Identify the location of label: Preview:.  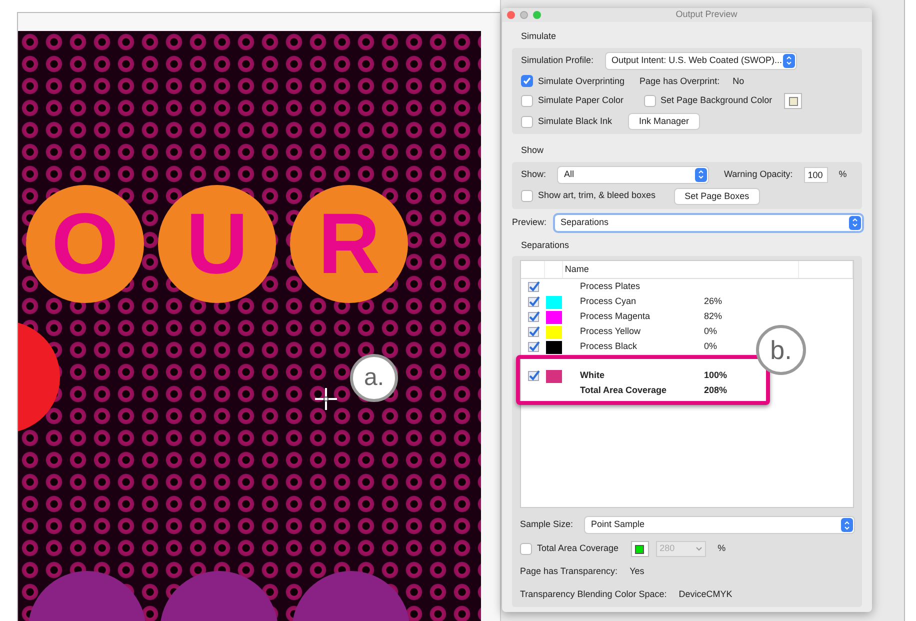
(529, 222).